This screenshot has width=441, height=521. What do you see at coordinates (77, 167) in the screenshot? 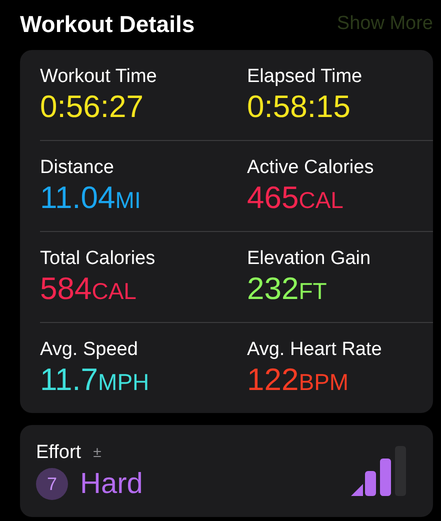
I see `metric-label: Distance` at bounding box center [77, 167].